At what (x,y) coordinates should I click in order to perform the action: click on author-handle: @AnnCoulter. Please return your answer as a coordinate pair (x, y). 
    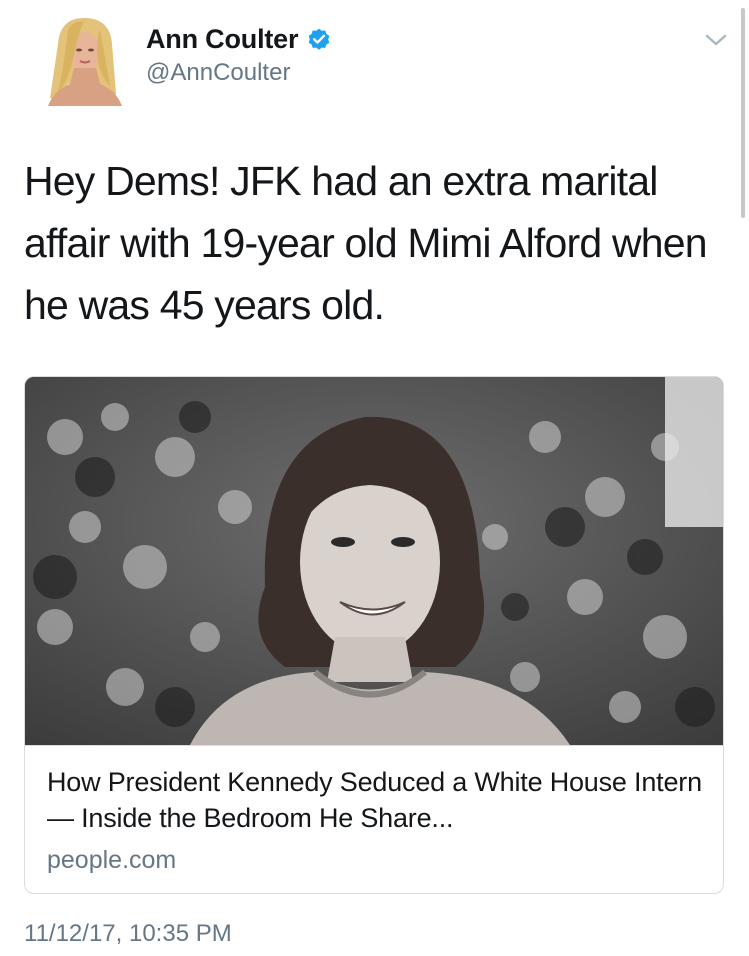
    Looking at the image, I should click on (239, 73).